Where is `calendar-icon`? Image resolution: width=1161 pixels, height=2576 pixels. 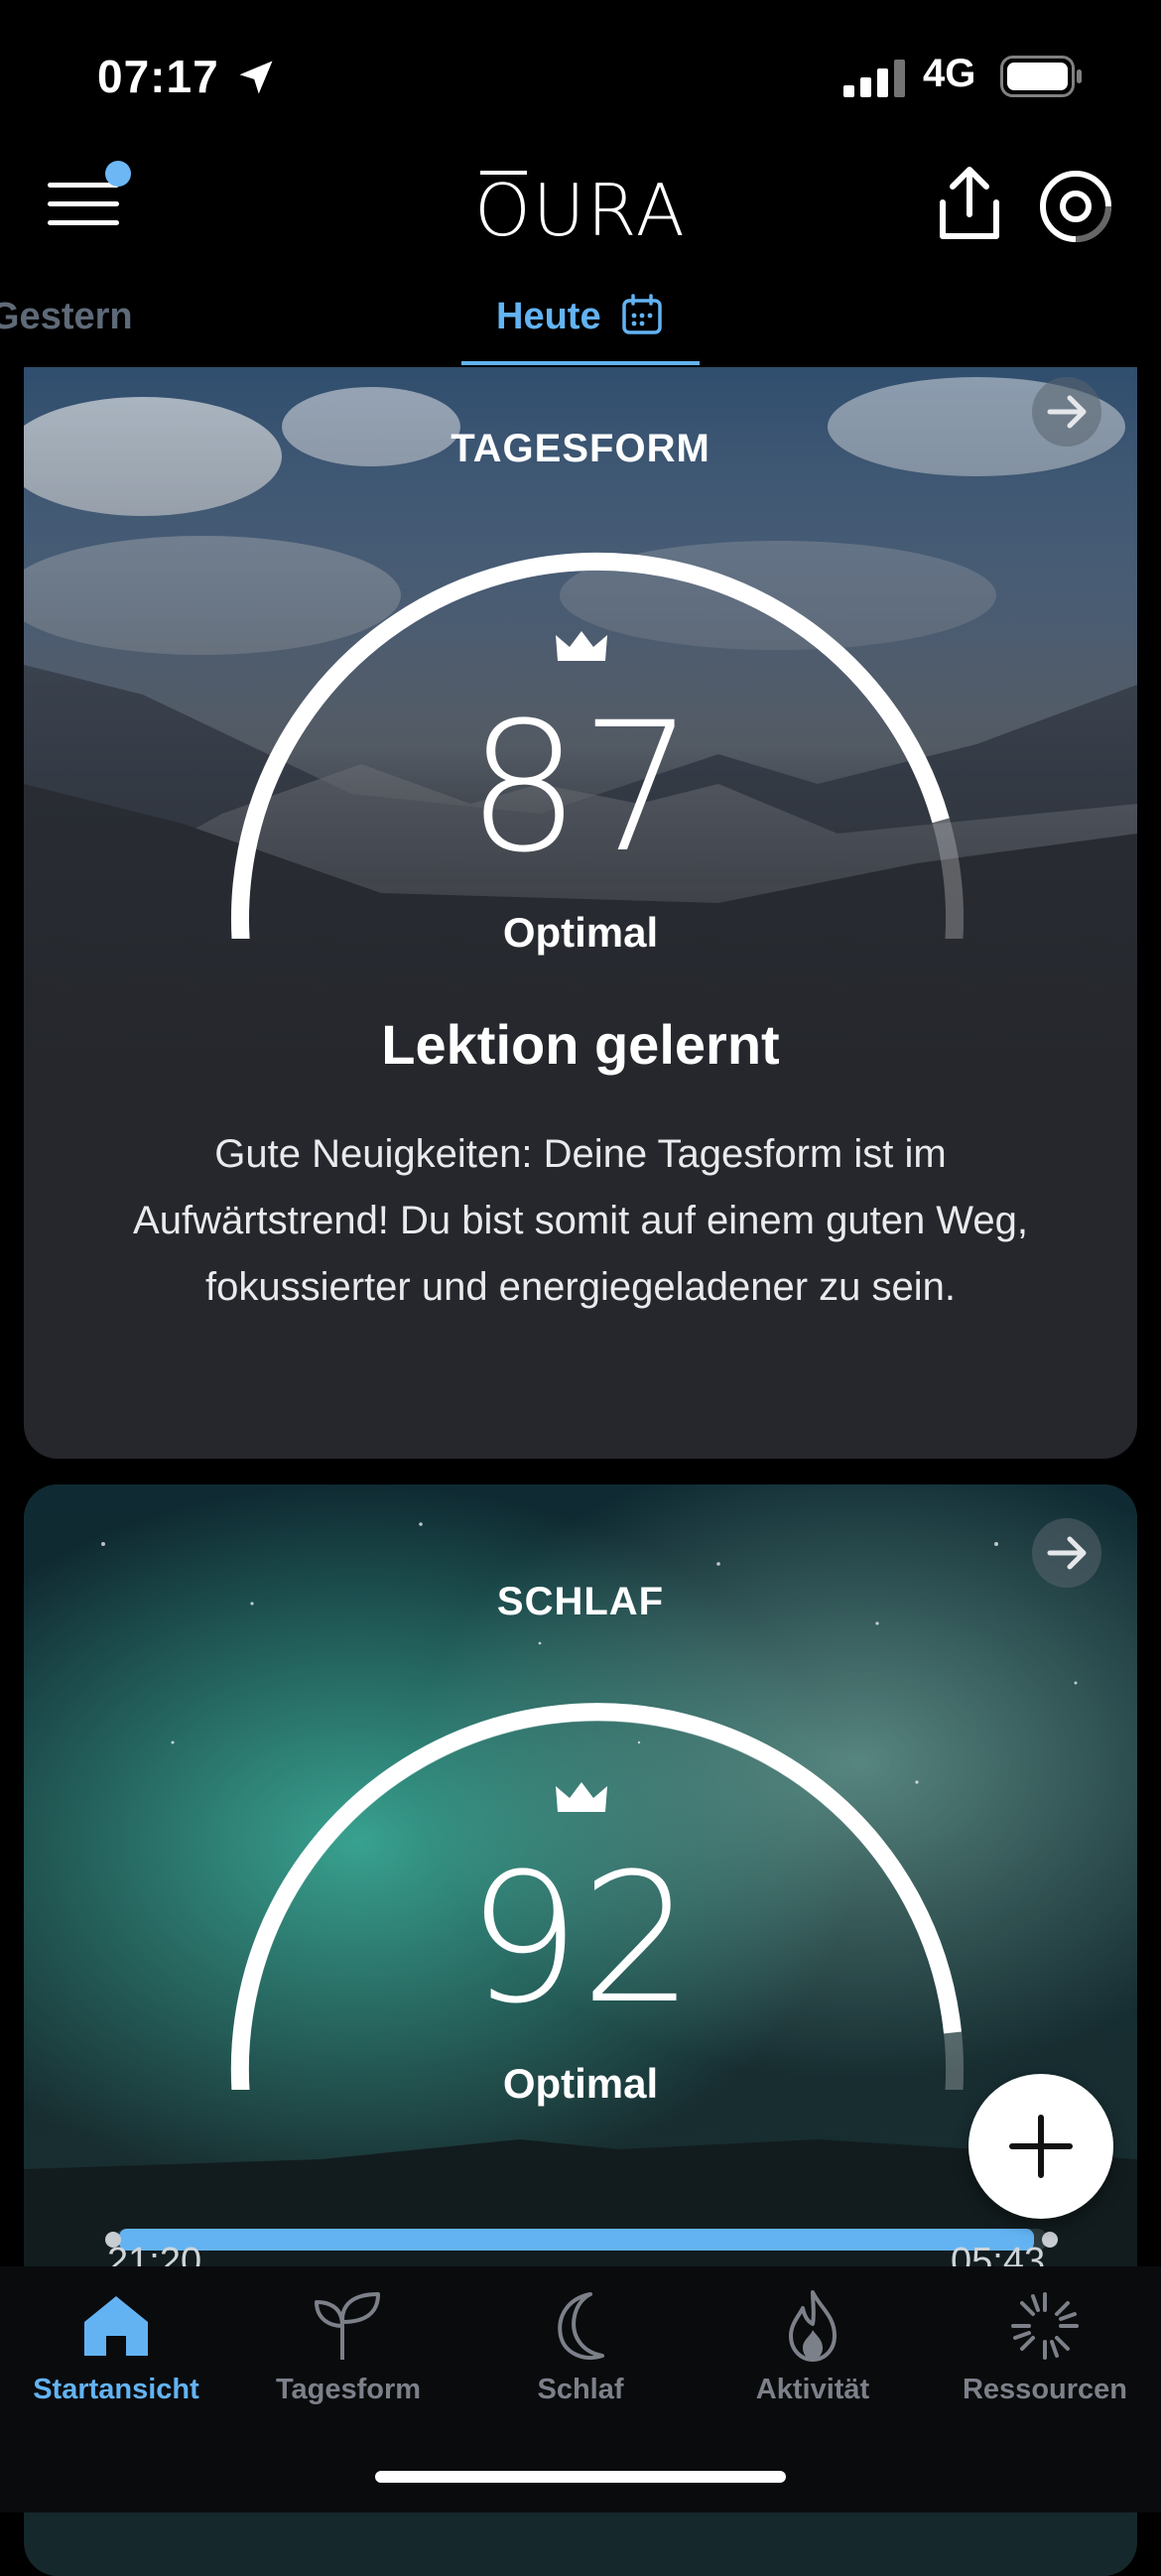
calendar-icon is located at coordinates (642, 314).